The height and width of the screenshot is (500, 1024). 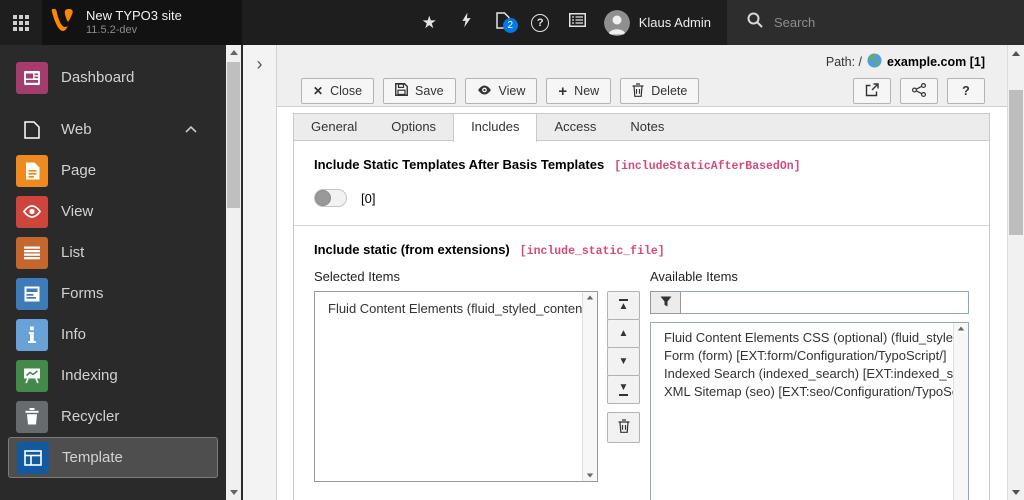 I want to click on system-information-button, so click(x=577, y=22).